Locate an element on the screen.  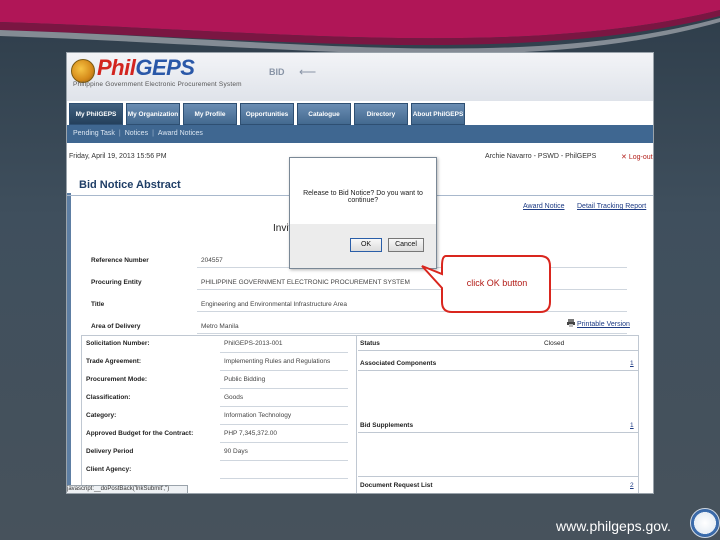
detail-value: Metro Manila is located at coordinates (220, 326).